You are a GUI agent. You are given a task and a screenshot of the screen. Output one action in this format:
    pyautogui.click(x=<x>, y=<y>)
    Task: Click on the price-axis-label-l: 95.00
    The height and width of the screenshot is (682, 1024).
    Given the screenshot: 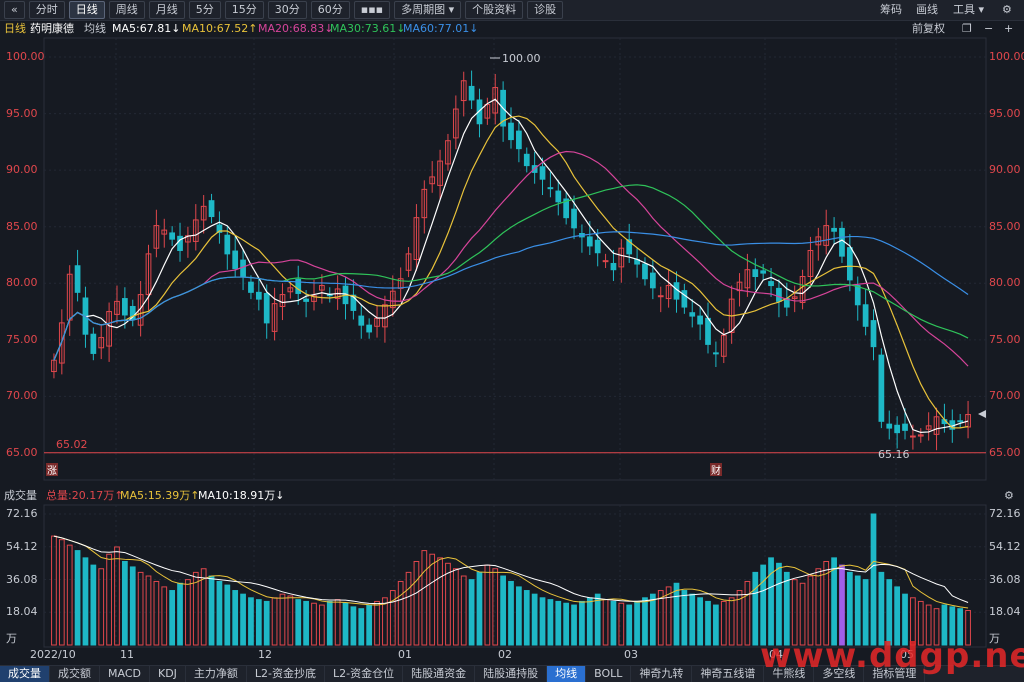 What is the action you would take?
    pyautogui.click(x=22, y=113)
    